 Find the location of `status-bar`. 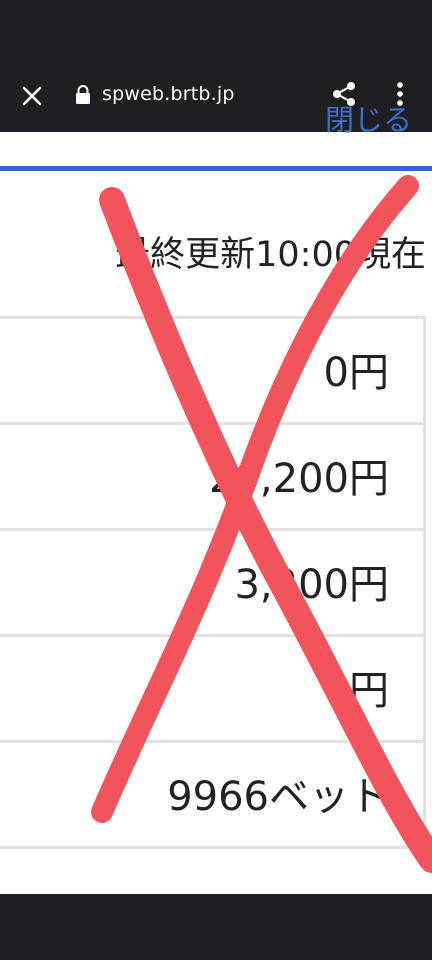

status-bar is located at coordinates (216, 29).